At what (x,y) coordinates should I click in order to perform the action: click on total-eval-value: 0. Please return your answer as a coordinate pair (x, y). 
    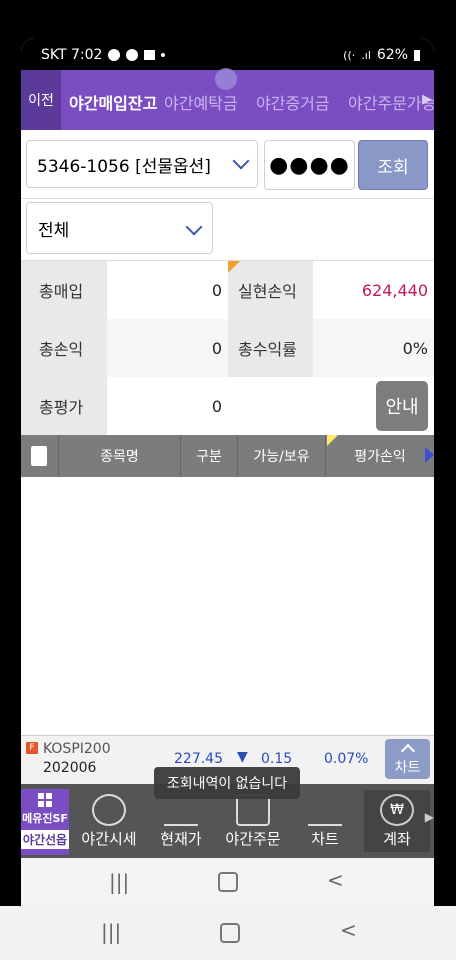
    Looking at the image, I should click on (167, 406).